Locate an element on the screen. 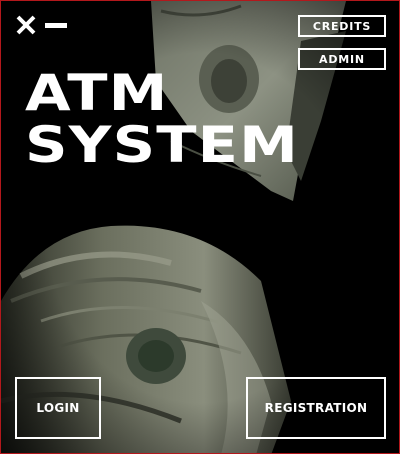 The width and height of the screenshot is (400, 454). close-icon is located at coordinates (26, 25).